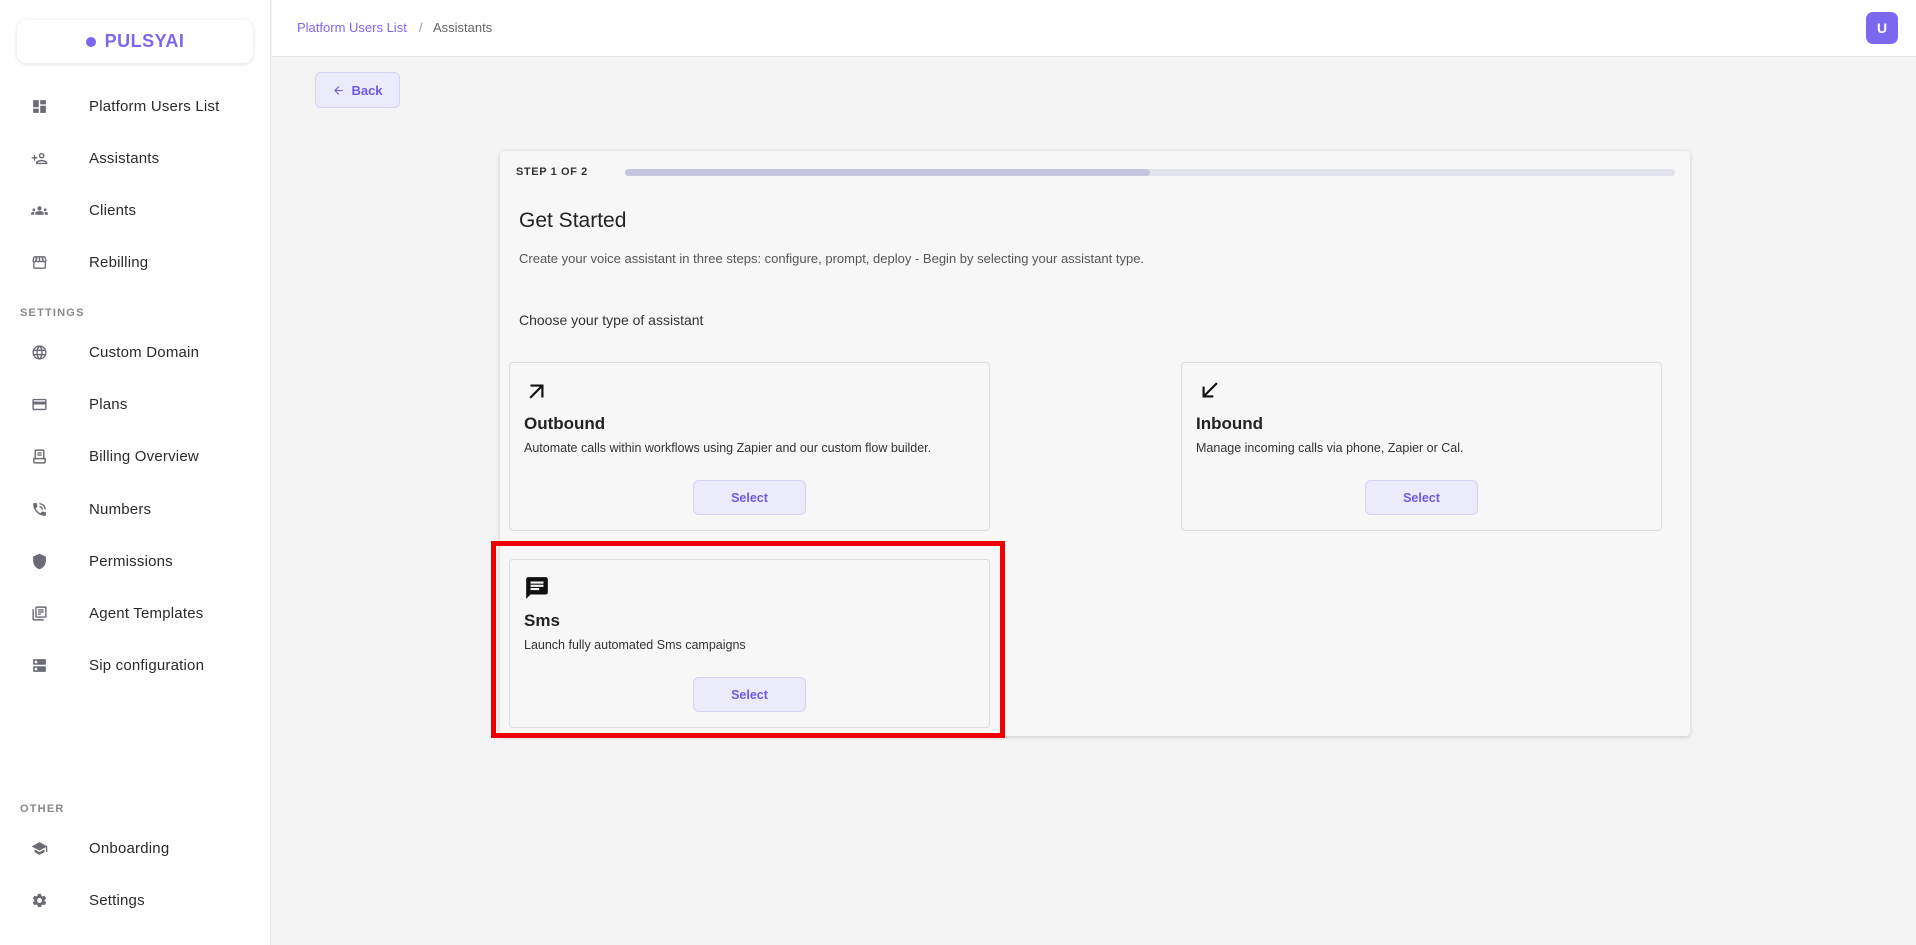 Image resolution: width=1916 pixels, height=945 pixels. What do you see at coordinates (135, 404) in the screenshot?
I see `sidebar-item-plans: Plans` at bounding box center [135, 404].